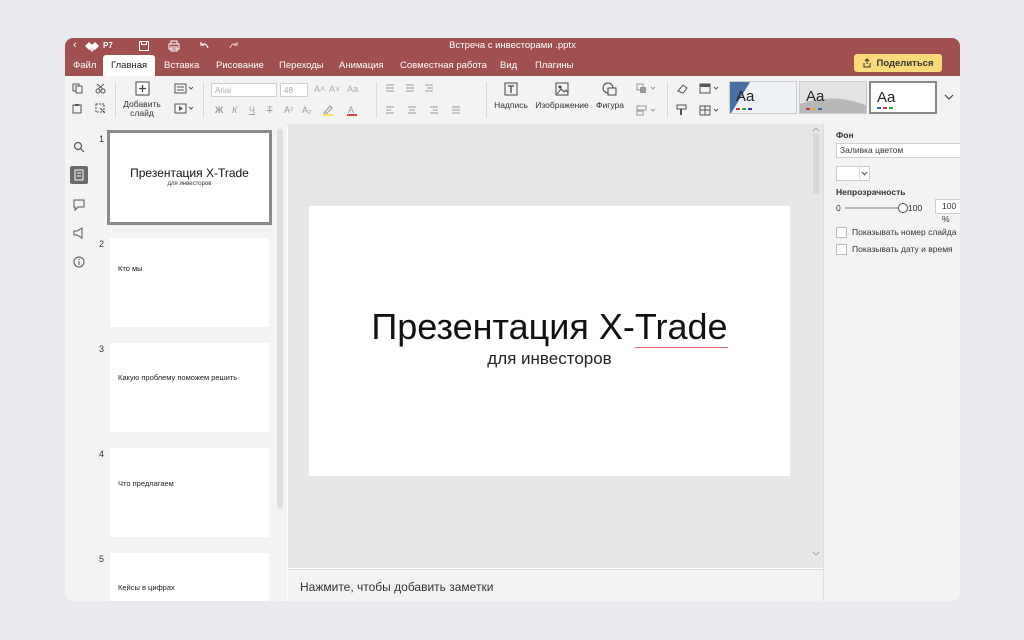  What do you see at coordinates (189, 387) in the screenshot?
I see `slide-thumb-3: Какую проблему поможем решить` at bounding box center [189, 387].